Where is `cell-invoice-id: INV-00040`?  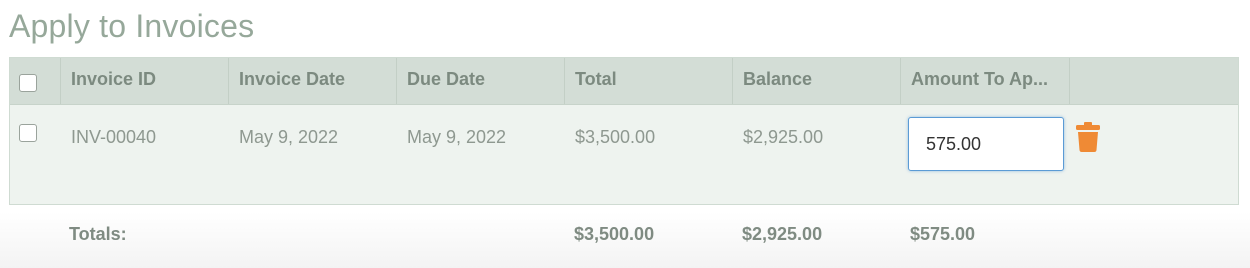
cell-invoice-id: INV-00040 is located at coordinates (114, 137).